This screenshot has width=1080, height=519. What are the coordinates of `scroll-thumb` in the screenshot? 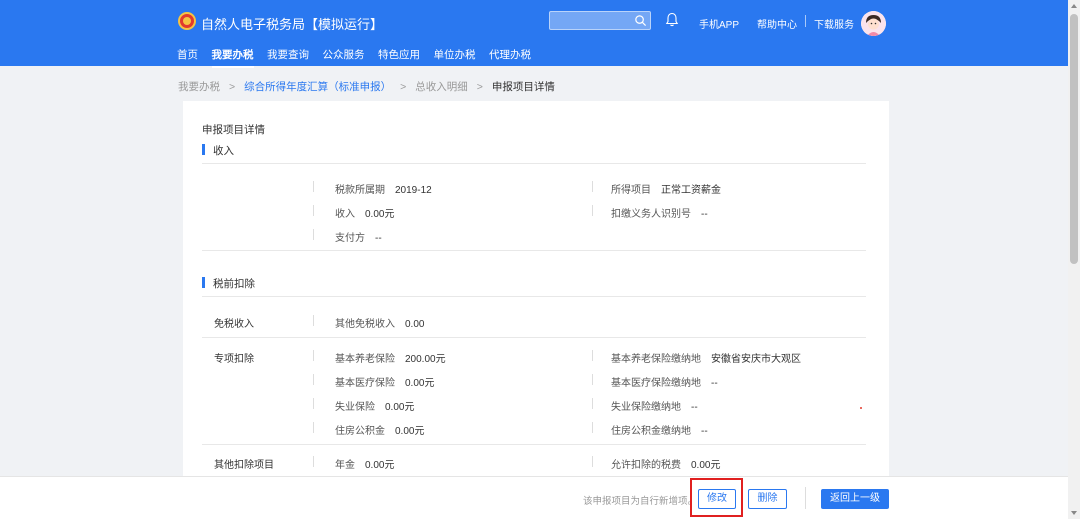 It's located at (1074, 139).